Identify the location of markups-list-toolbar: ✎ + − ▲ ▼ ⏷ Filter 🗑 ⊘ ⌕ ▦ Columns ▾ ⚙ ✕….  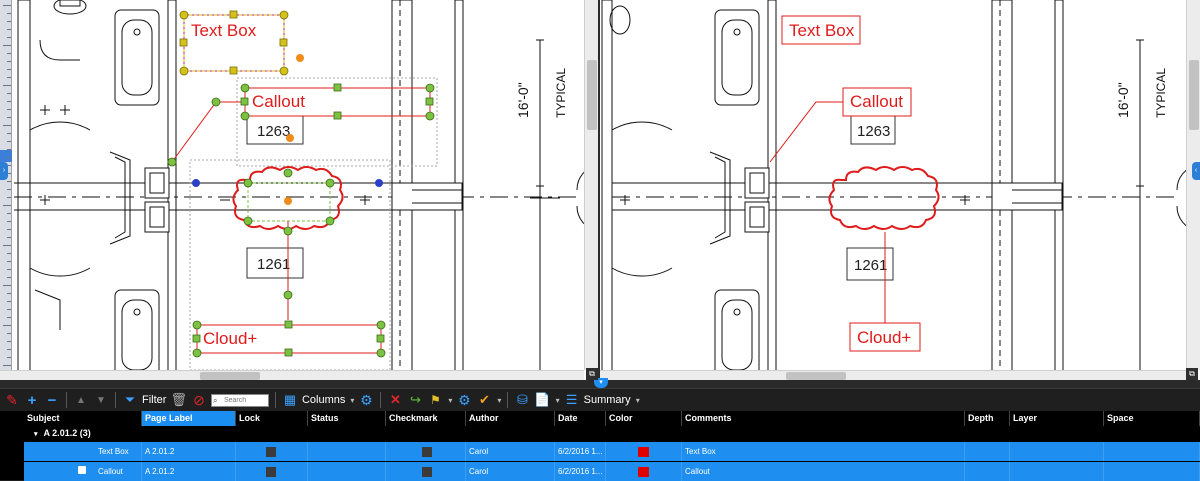
(600, 399).